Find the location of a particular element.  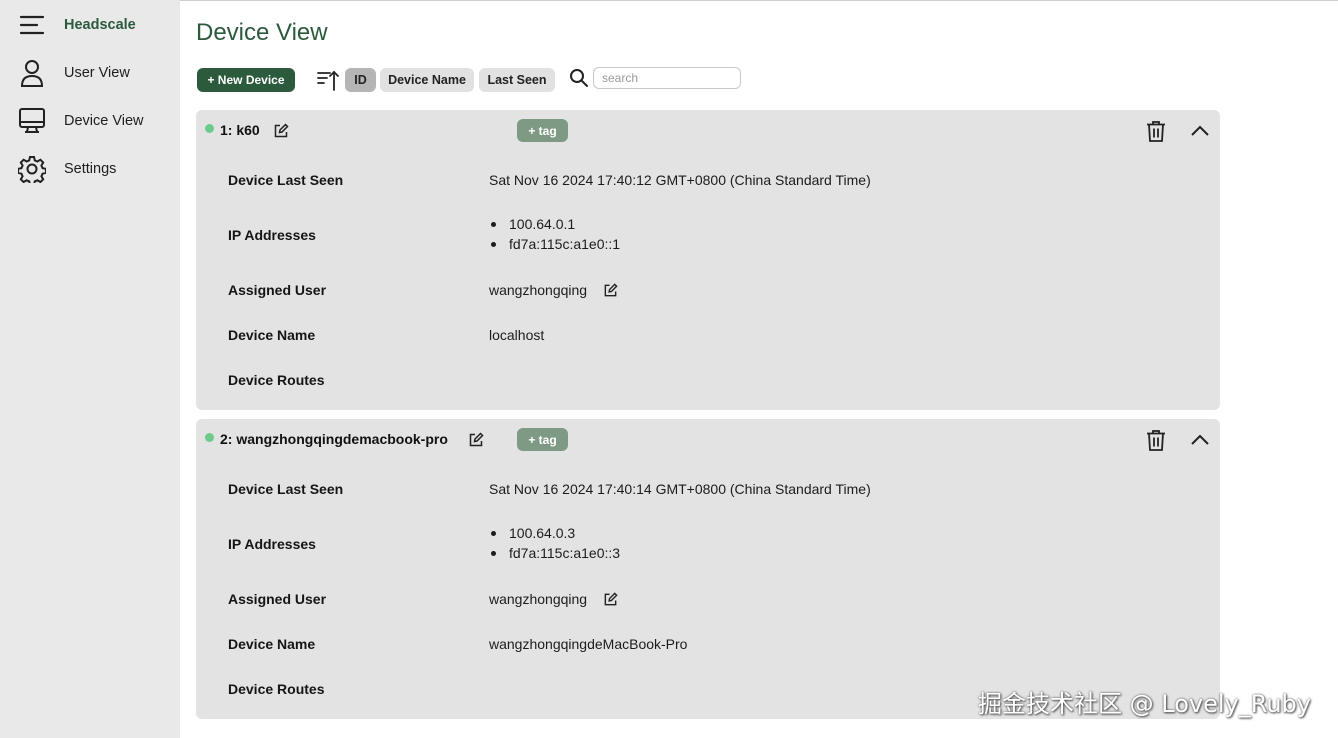

watermark: 掘金技术社区 @ Lovely_Ruby is located at coordinates (1144, 704).